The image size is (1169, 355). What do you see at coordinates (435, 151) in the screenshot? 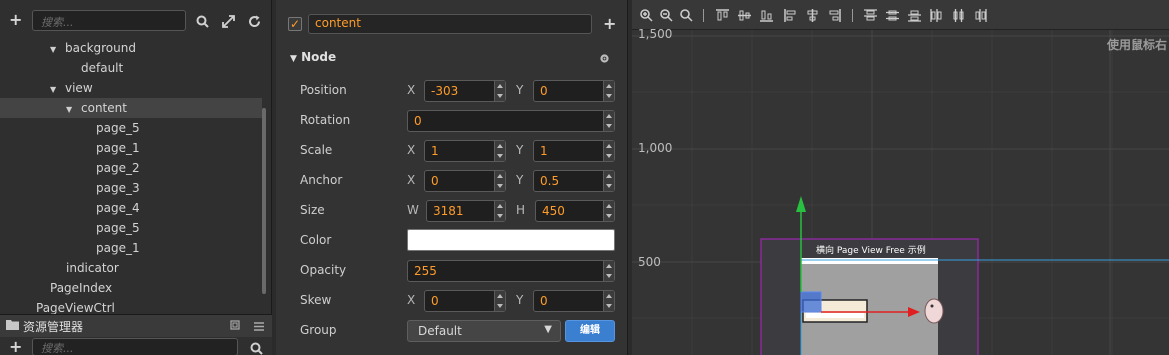
I see `scale-x-value: 1` at bounding box center [435, 151].